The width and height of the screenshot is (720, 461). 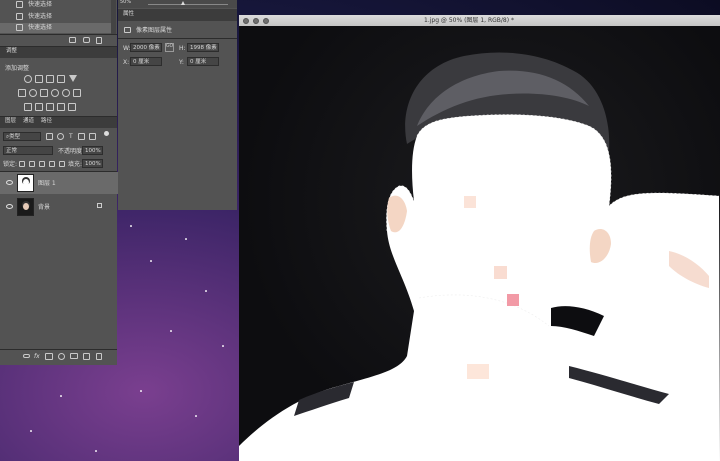 I want to click on filter-toggle-icon, so click(x=106, y=133).